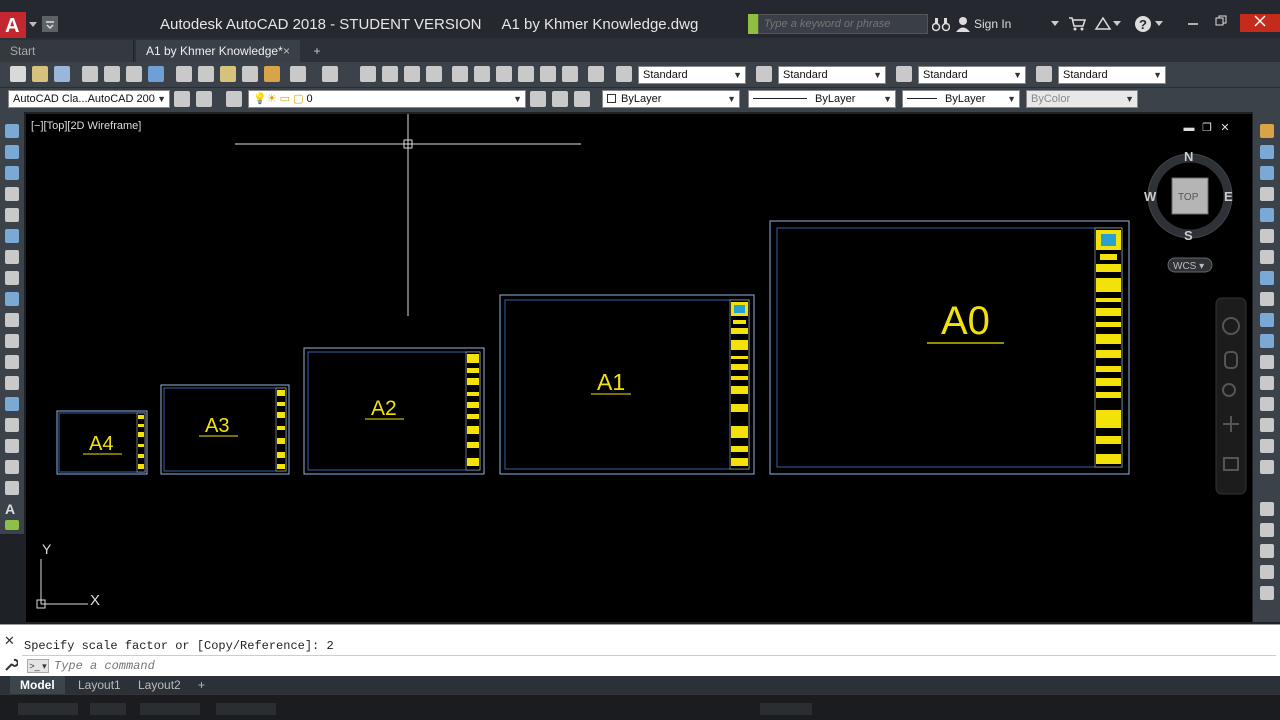 The image size is (1280, 720). I want to click on publish-icon, so click(134, 74).